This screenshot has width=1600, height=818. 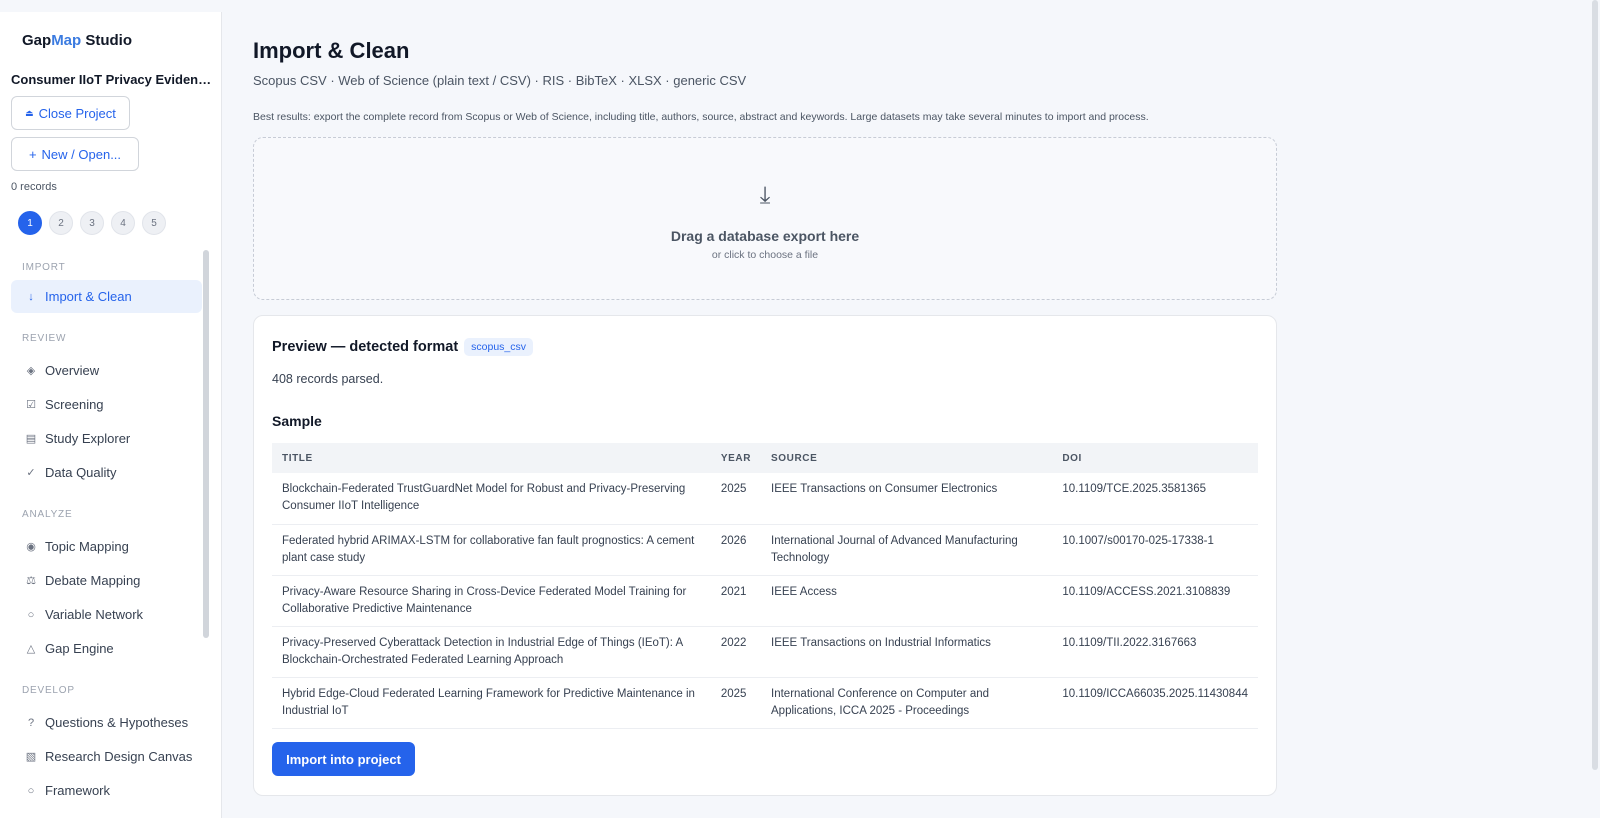 I want to click on sidebar-item-topic-mapping: ◉ Topic Mapping, so click(x=106, y=546).